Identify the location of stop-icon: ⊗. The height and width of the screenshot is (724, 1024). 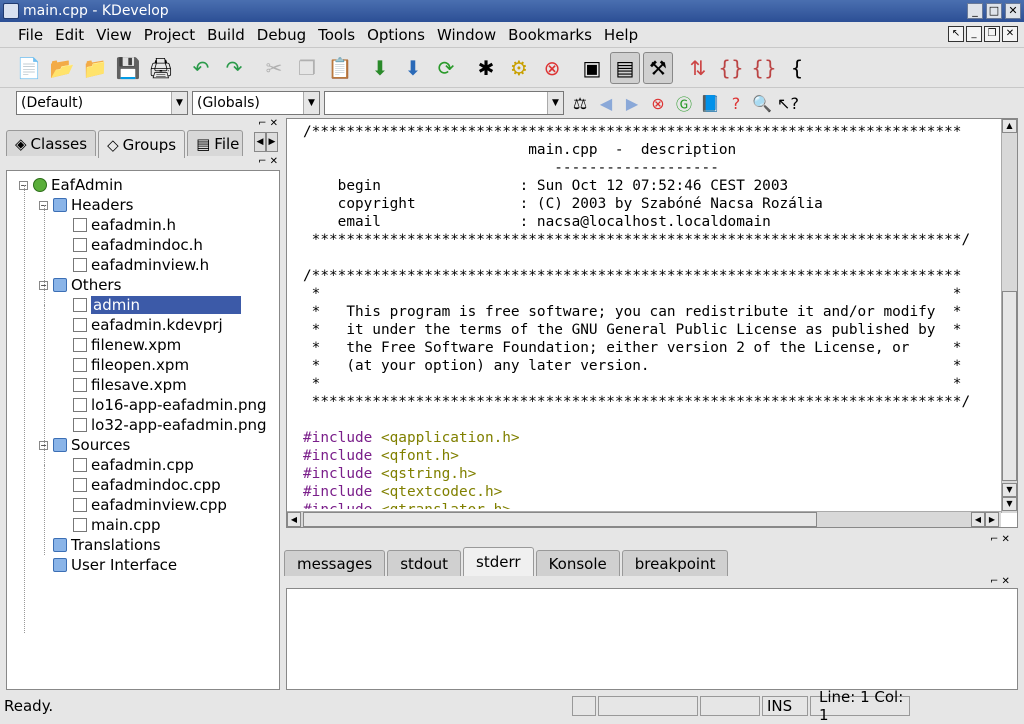
(552, 68).